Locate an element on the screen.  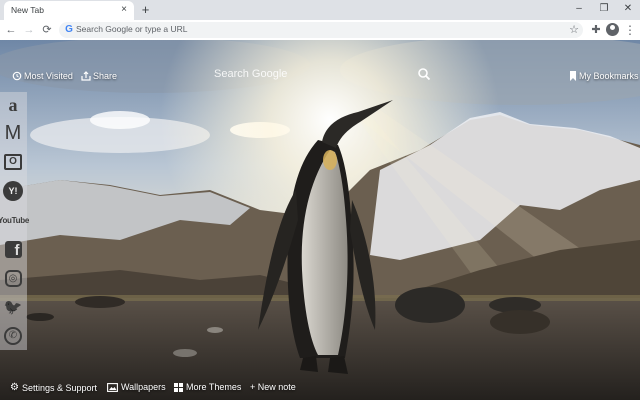
whatsapp-icon: ✆ is located at coordinates (13, 336).